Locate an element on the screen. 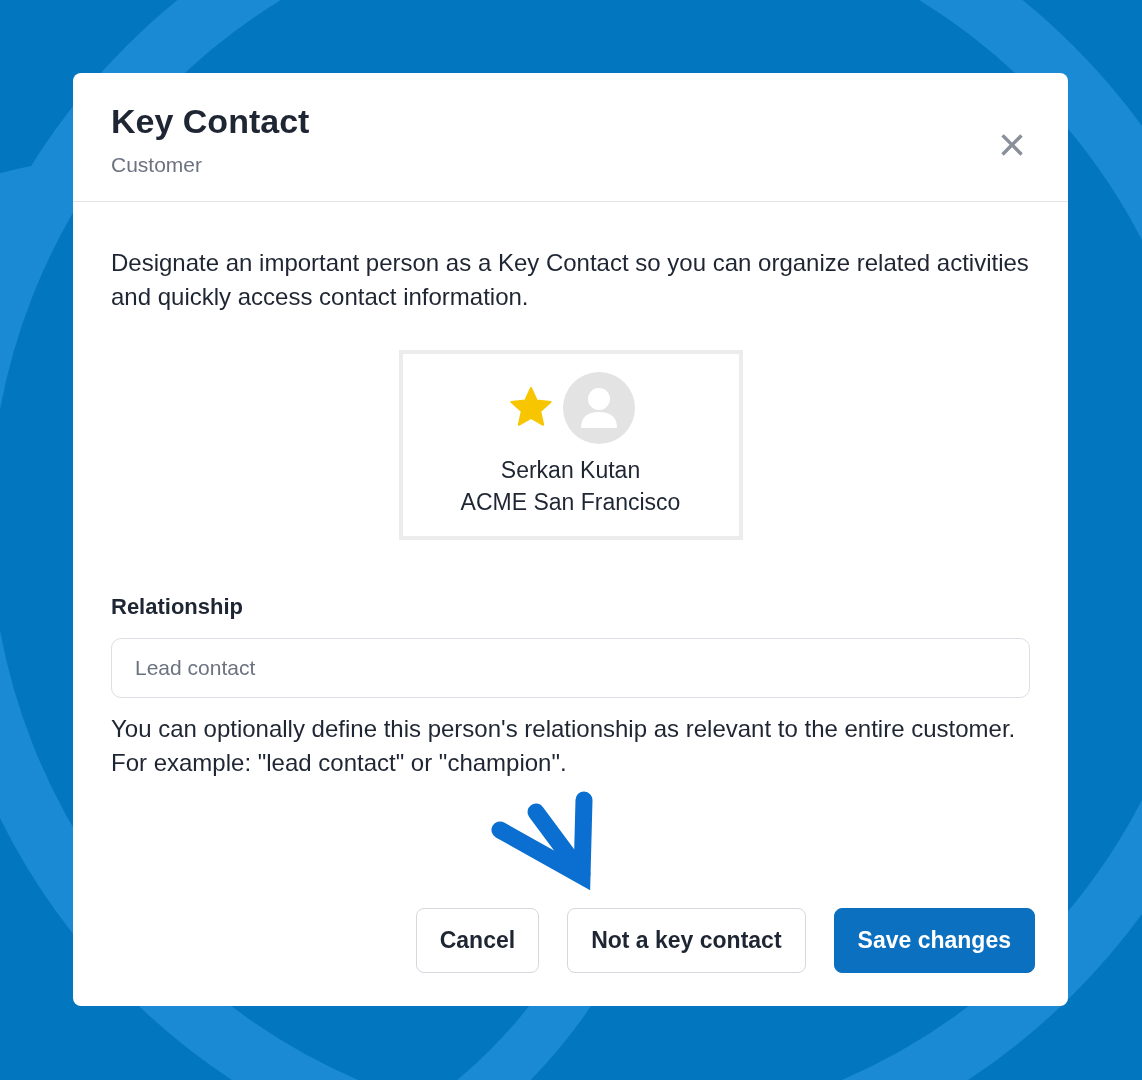  dialog-title: Key Contact is located at coordinates (210, 121).